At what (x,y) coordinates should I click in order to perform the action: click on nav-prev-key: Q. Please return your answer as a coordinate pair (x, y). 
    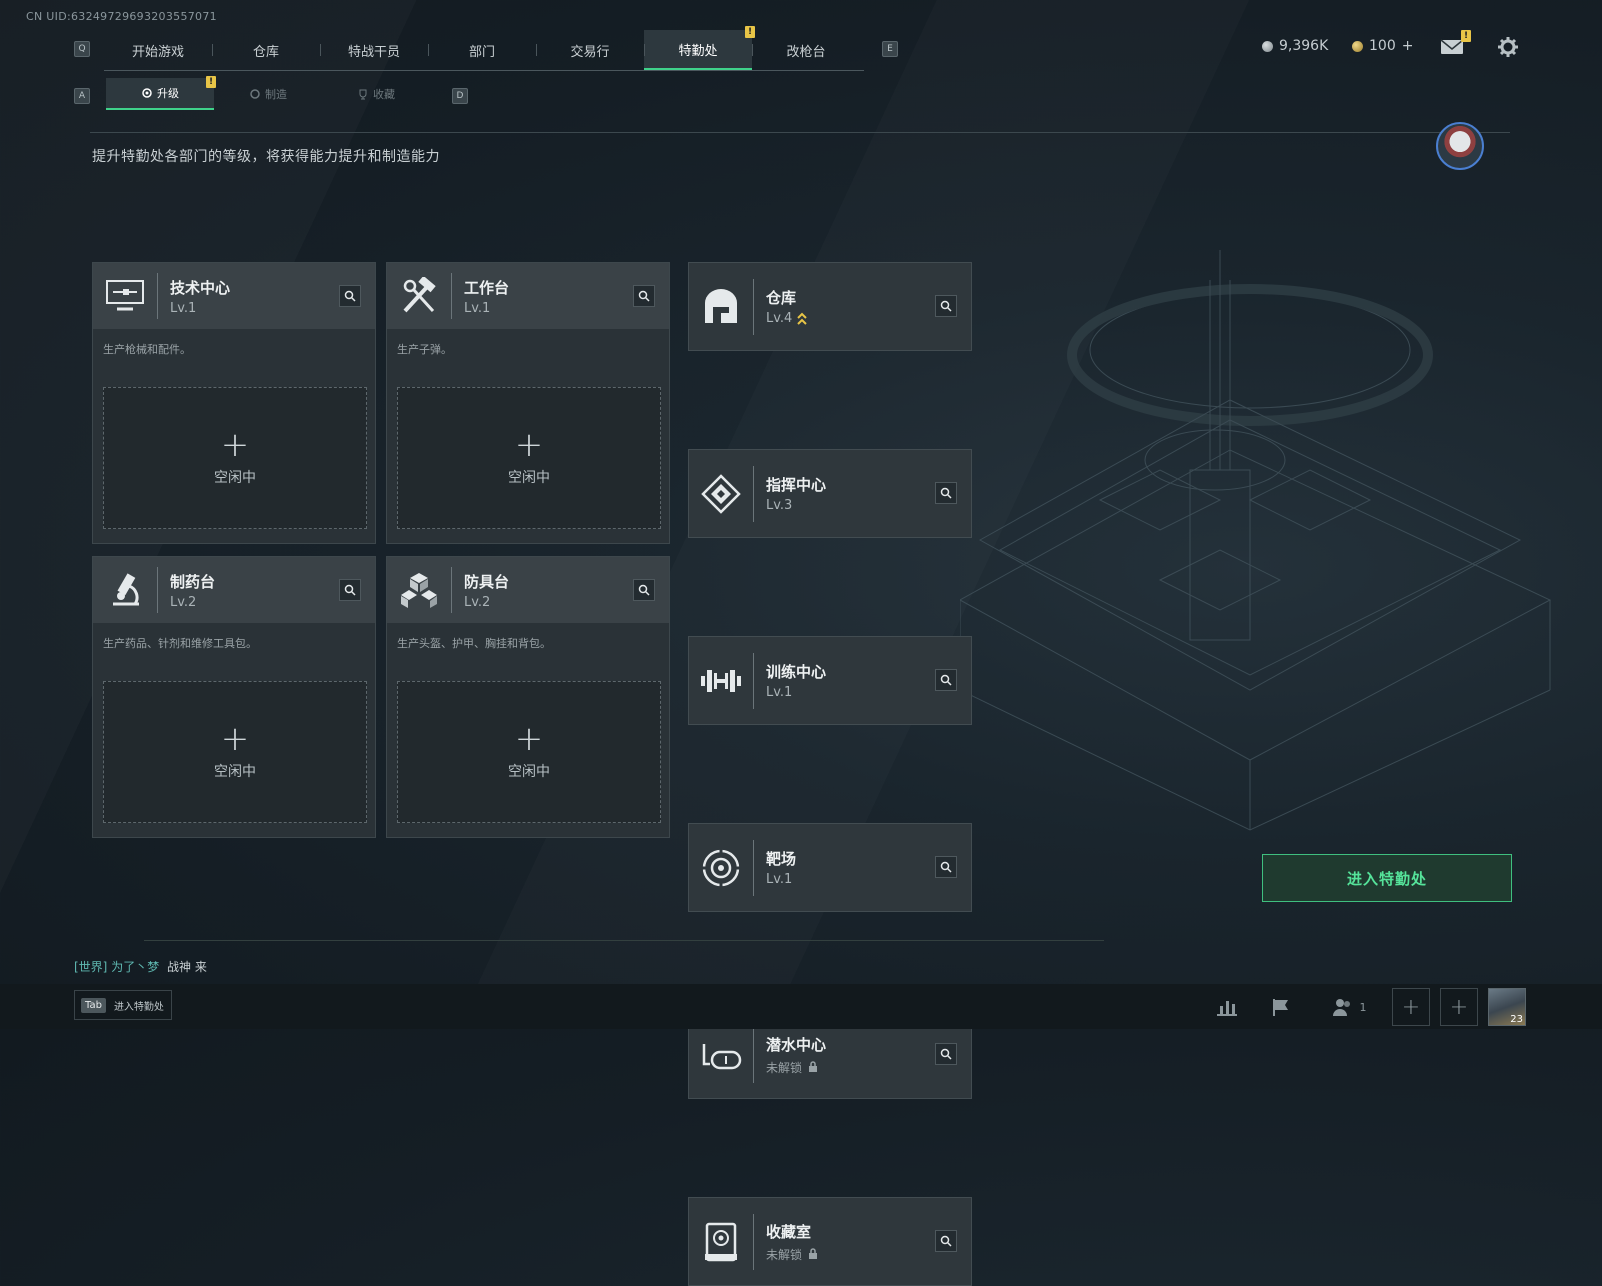
    Looking at the image, I should click on (82, 49).